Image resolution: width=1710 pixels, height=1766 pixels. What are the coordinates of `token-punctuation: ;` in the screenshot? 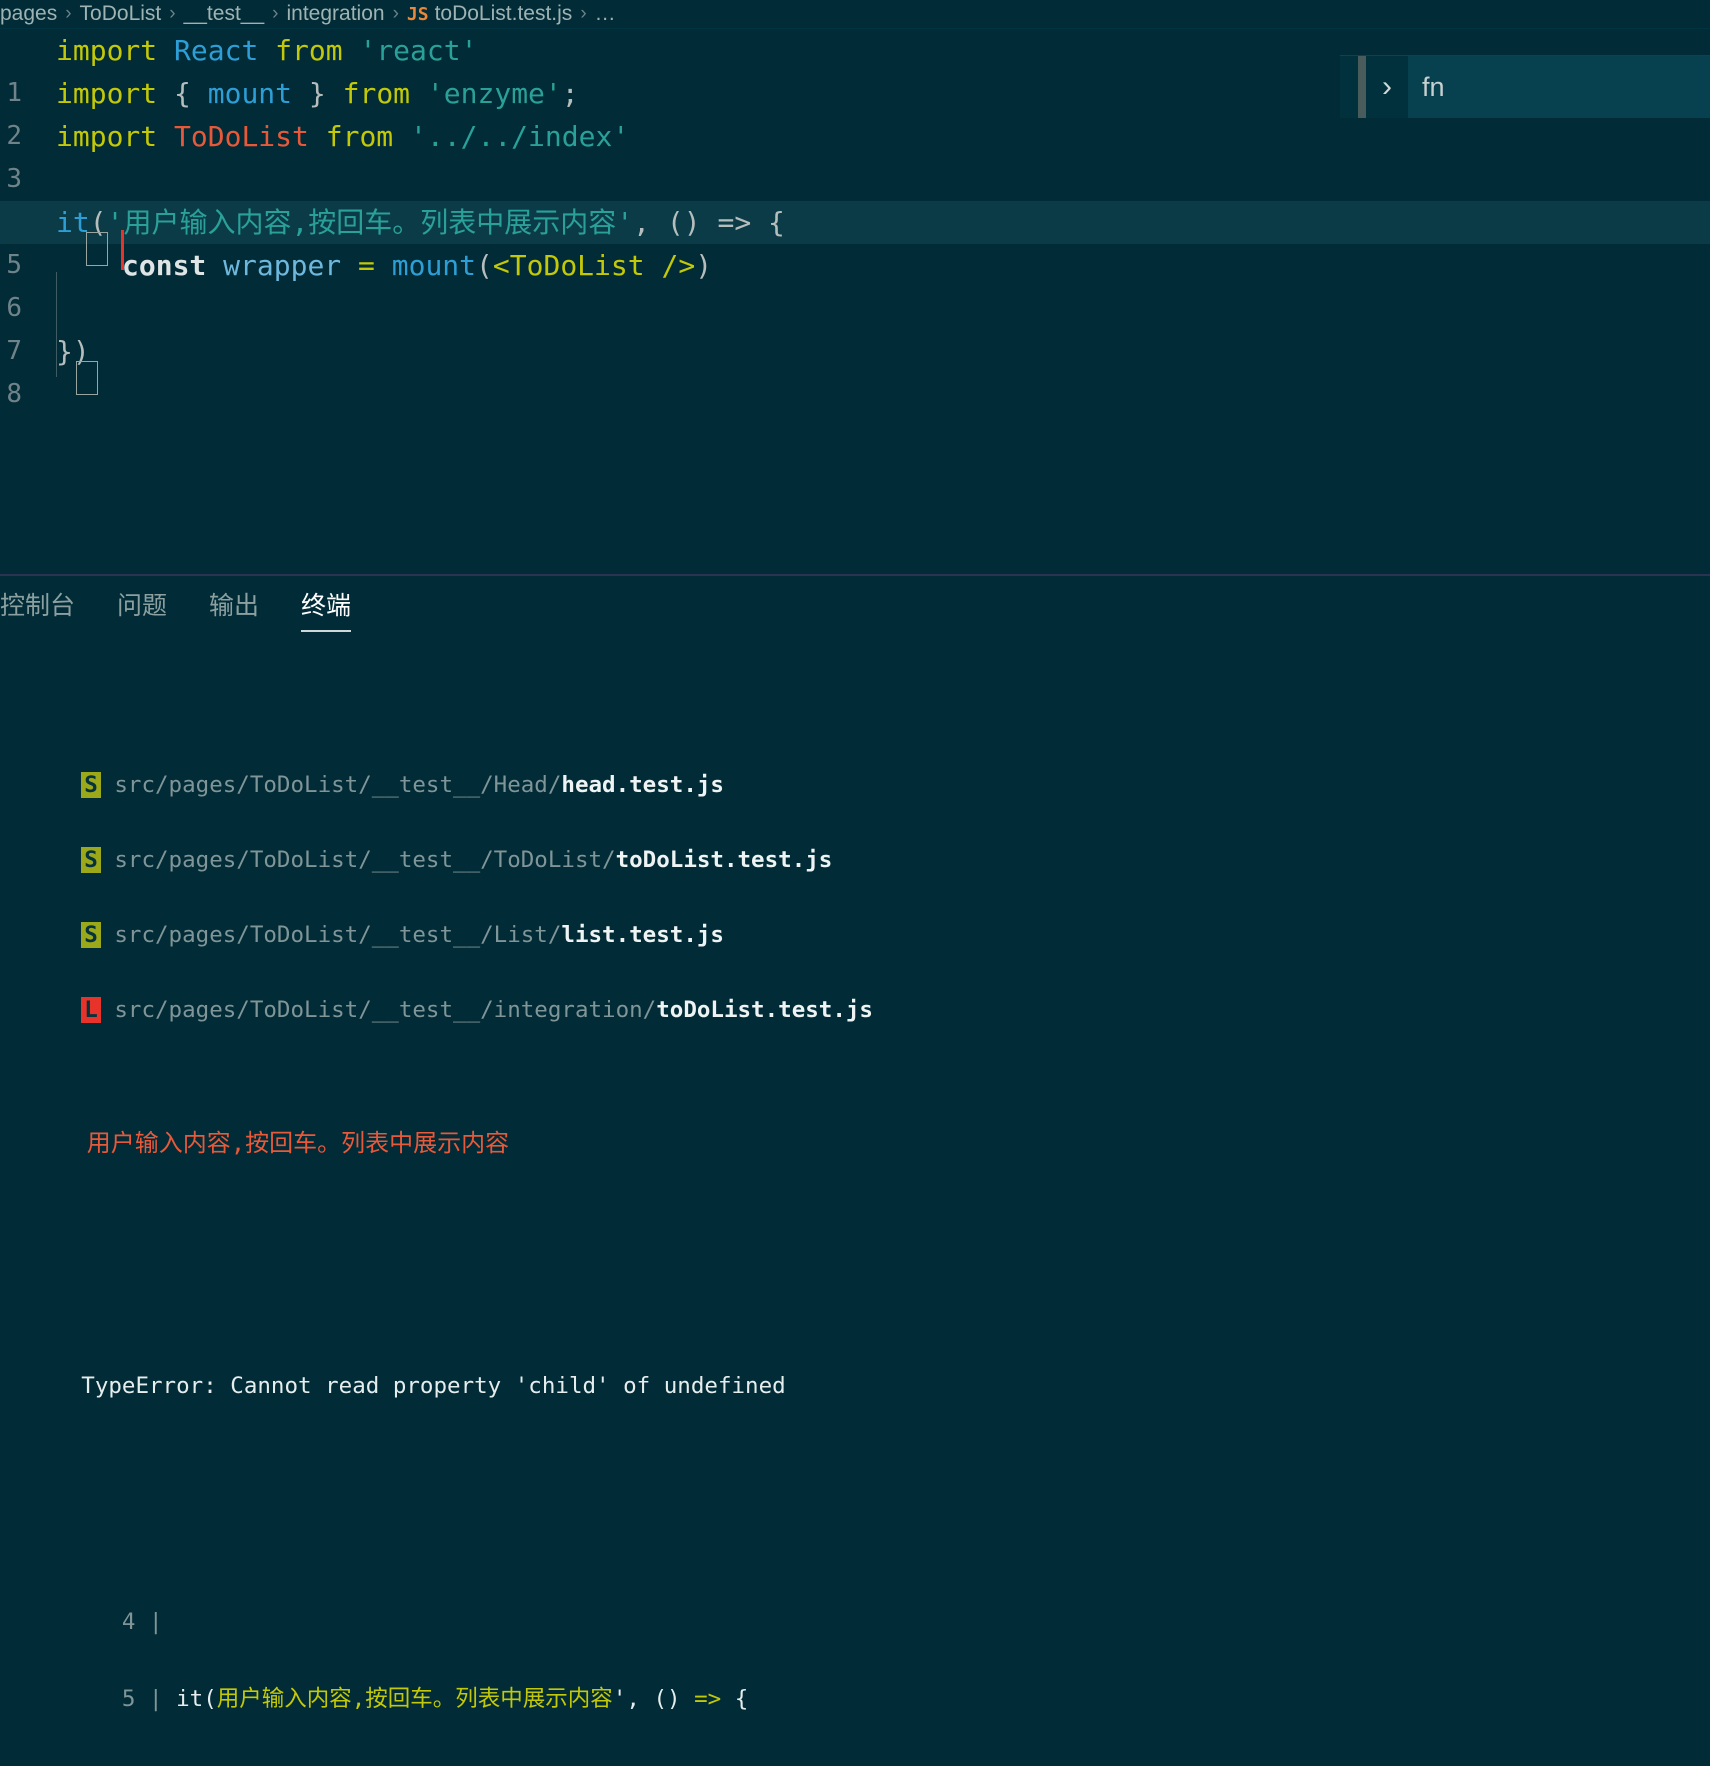 It's located at (570, 93).